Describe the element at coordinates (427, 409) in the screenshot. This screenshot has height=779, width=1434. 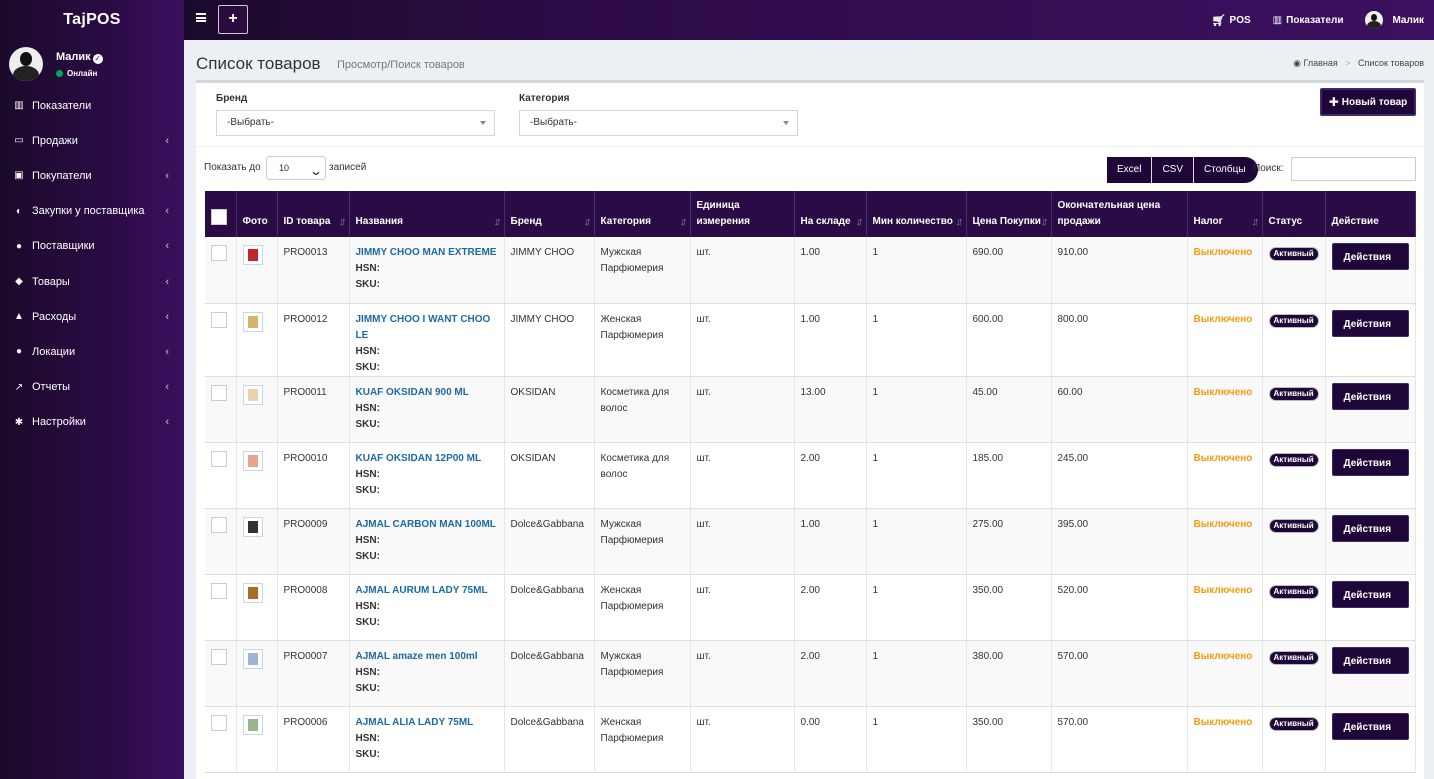
I see `product-name-cell: KUAF OKSIDAN 900 ML HSN: SKU:` at that location.